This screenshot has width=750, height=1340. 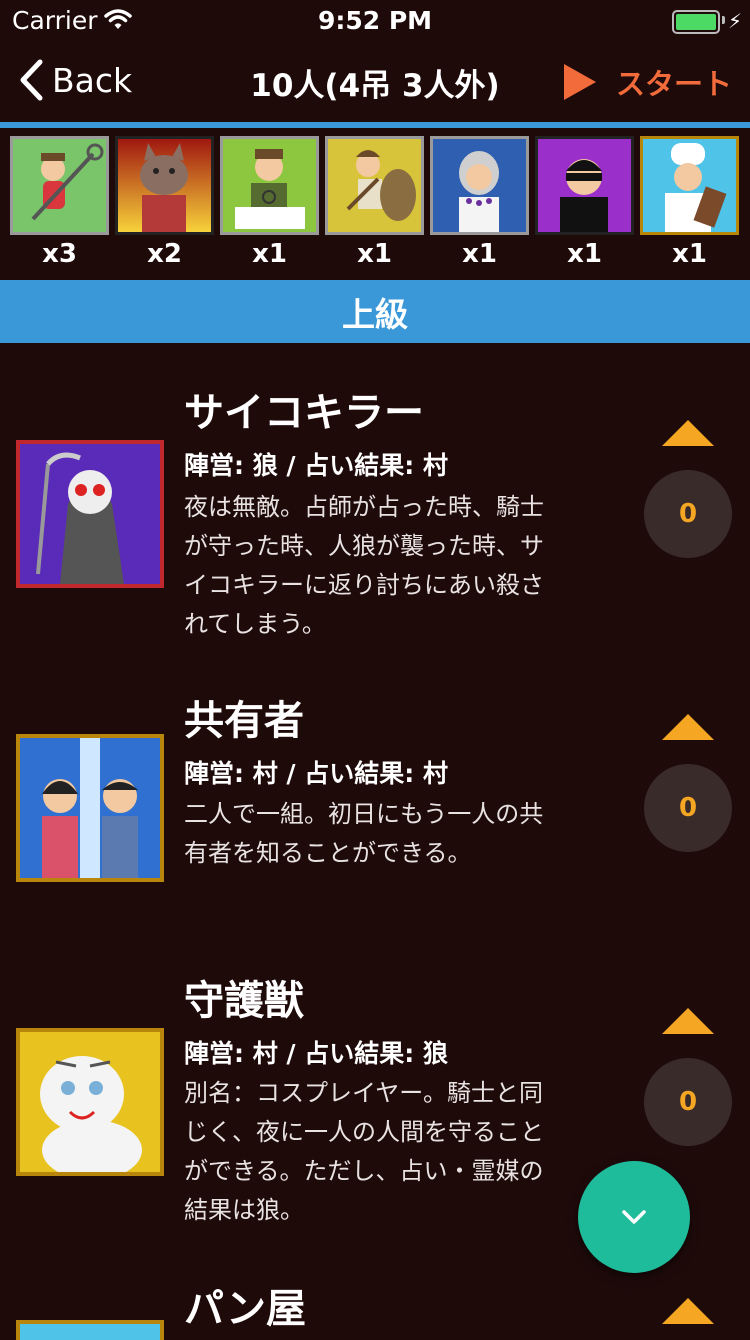 What do you see at coordinates (734, 21) in the screenshot?
I see `charging-icon: ⚡` at bounding box center [734, 21].